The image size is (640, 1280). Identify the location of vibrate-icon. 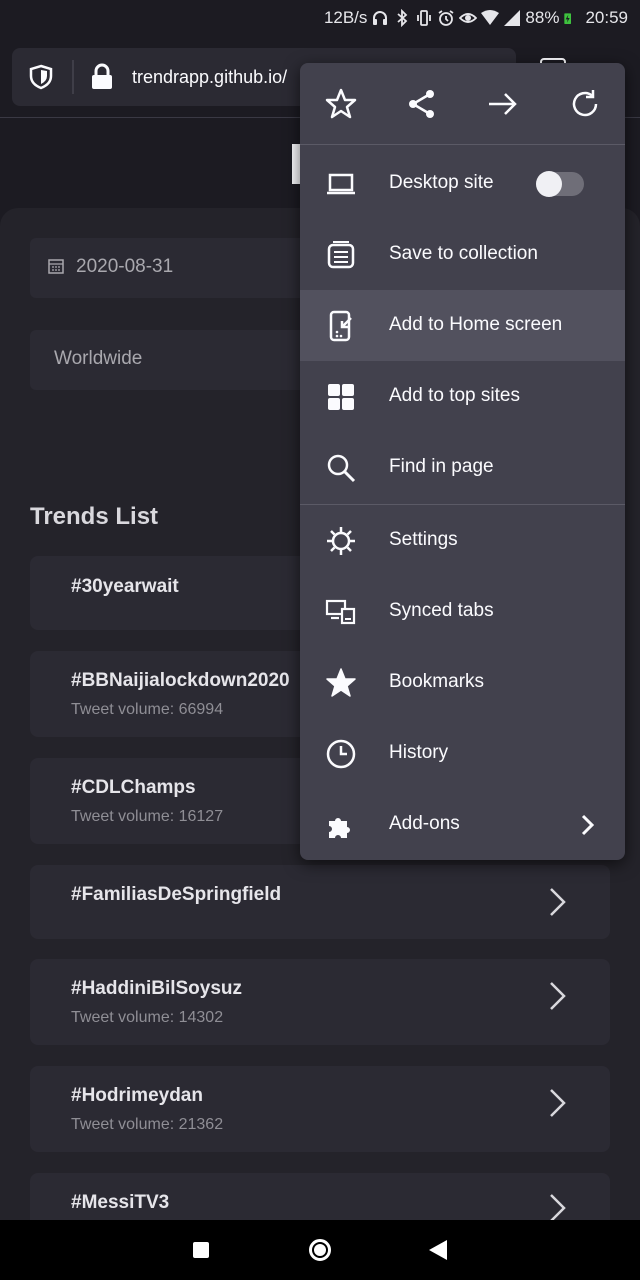
(424, 18).